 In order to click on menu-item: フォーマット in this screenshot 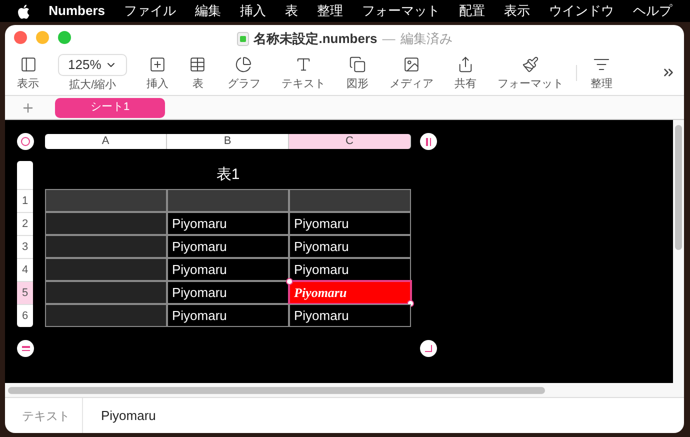, I will do `click(401, 11)`.